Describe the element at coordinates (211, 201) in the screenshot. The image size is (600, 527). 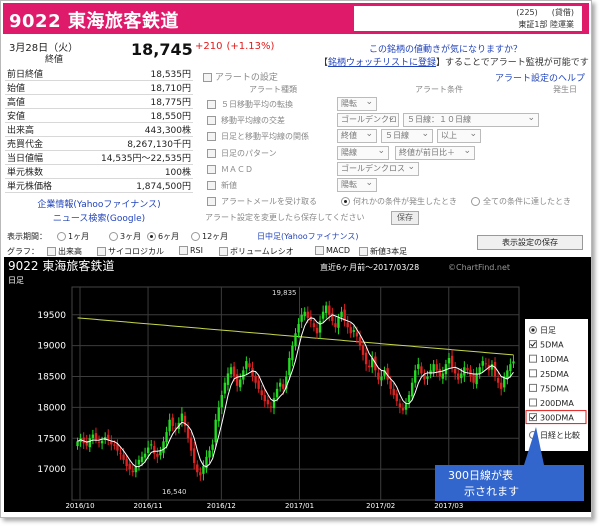
I see `alert-mail-checkbox` at that location.